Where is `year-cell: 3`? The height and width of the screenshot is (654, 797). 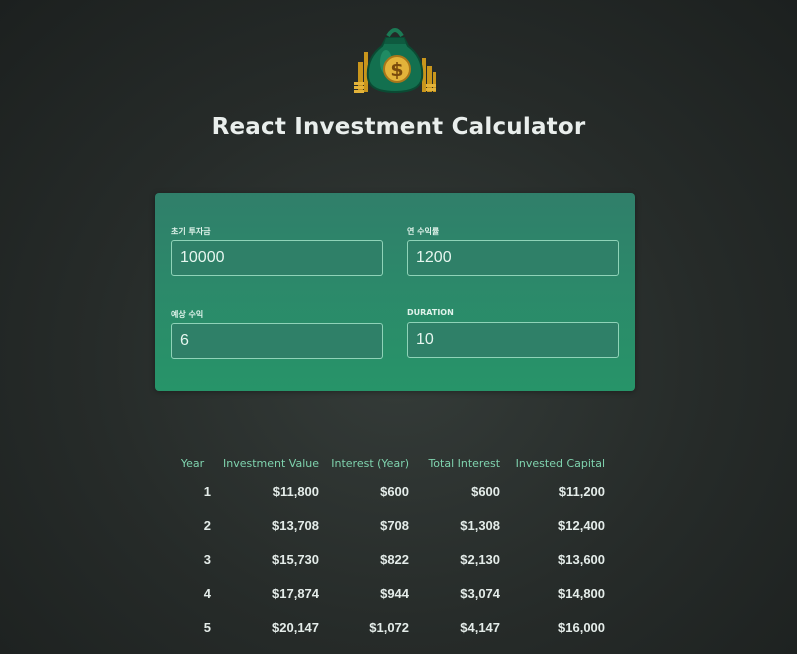 year-cell: 3 is located at coordinates (207, 559).